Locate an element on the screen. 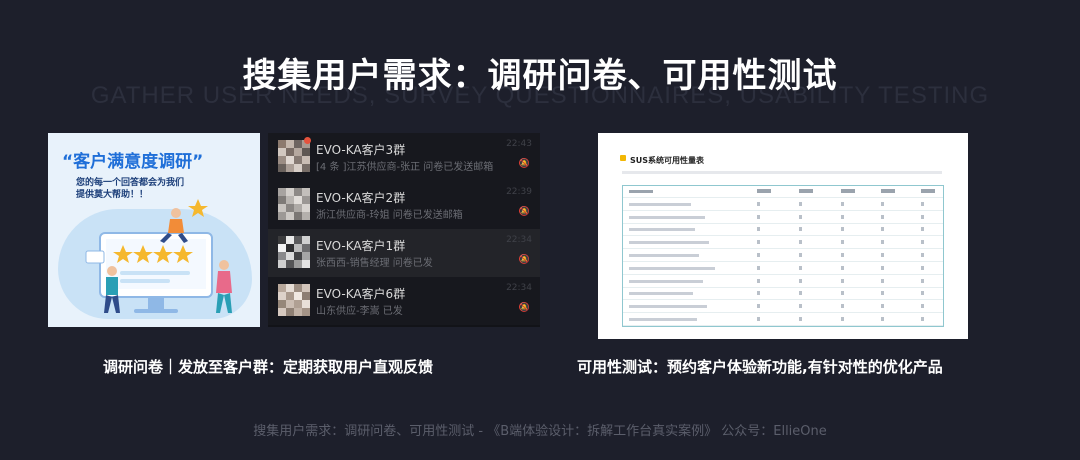 The width and height of the screenshot is (1080, 460). sus-table is located at coordinates (783, 256).